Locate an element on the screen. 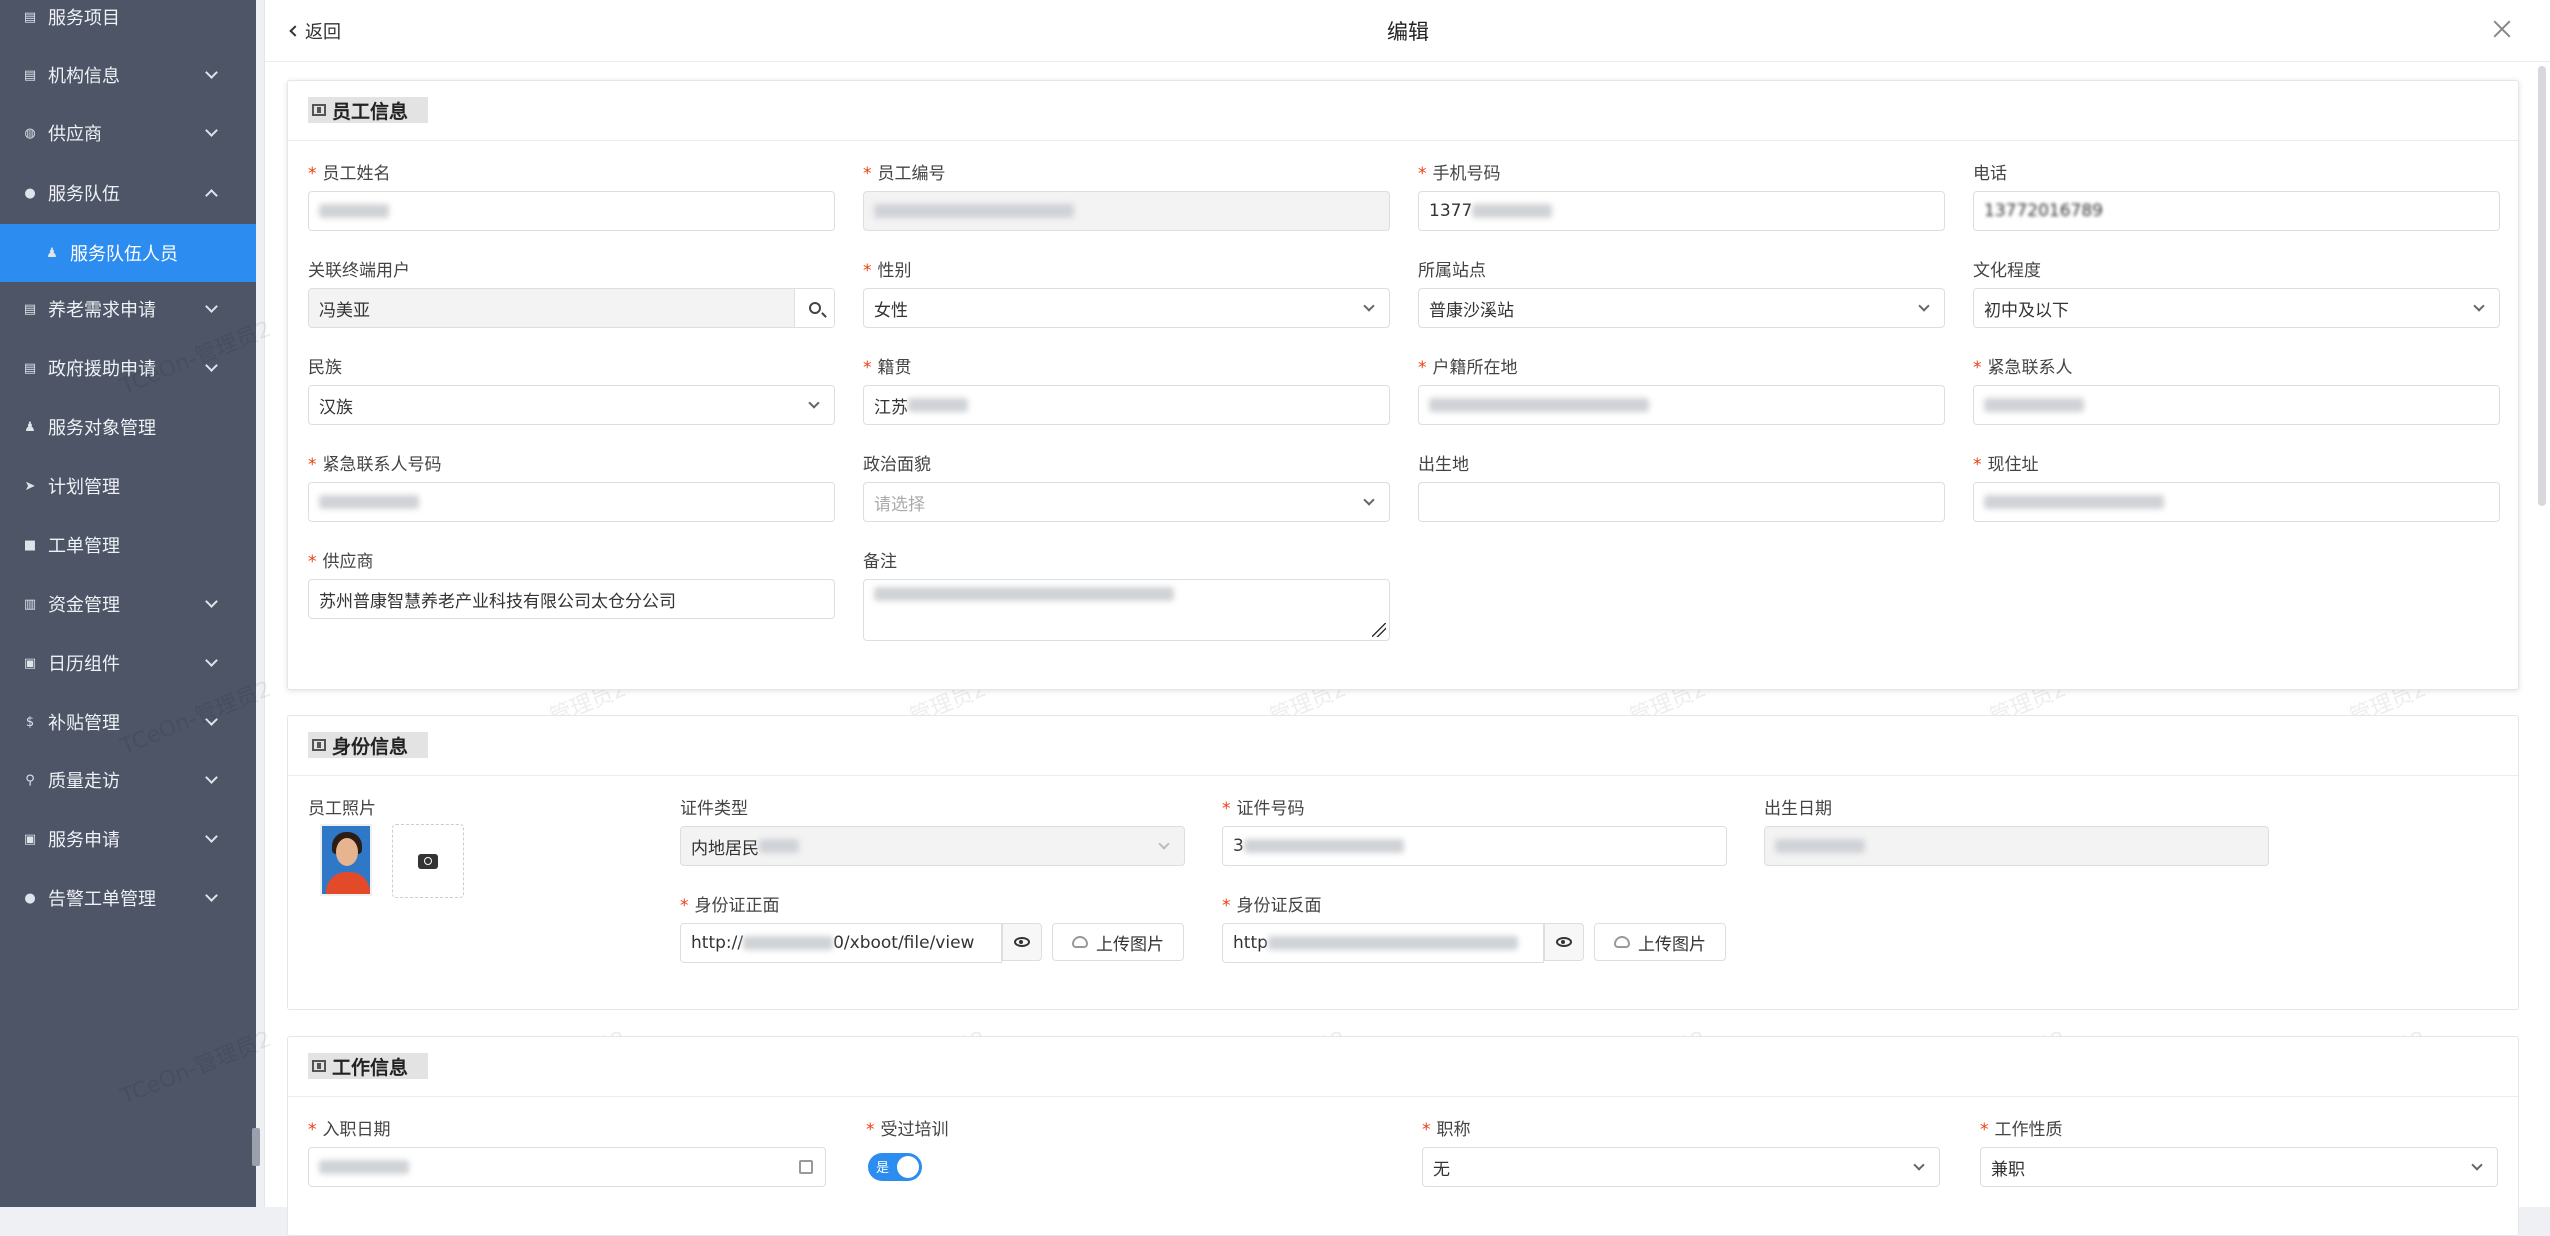 This screenshot has width=2550, height=1236. hukou-input is located at coordinates (1681, 405).